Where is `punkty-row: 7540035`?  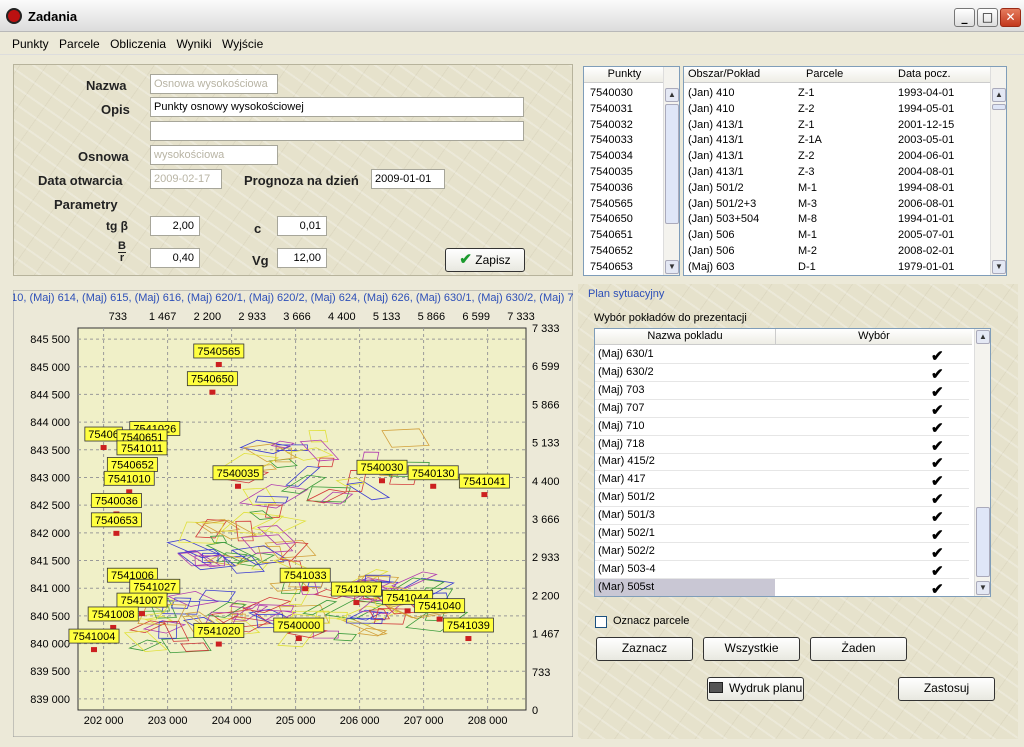 punkty-row: 7540035 is located at coordinates (611, 174).